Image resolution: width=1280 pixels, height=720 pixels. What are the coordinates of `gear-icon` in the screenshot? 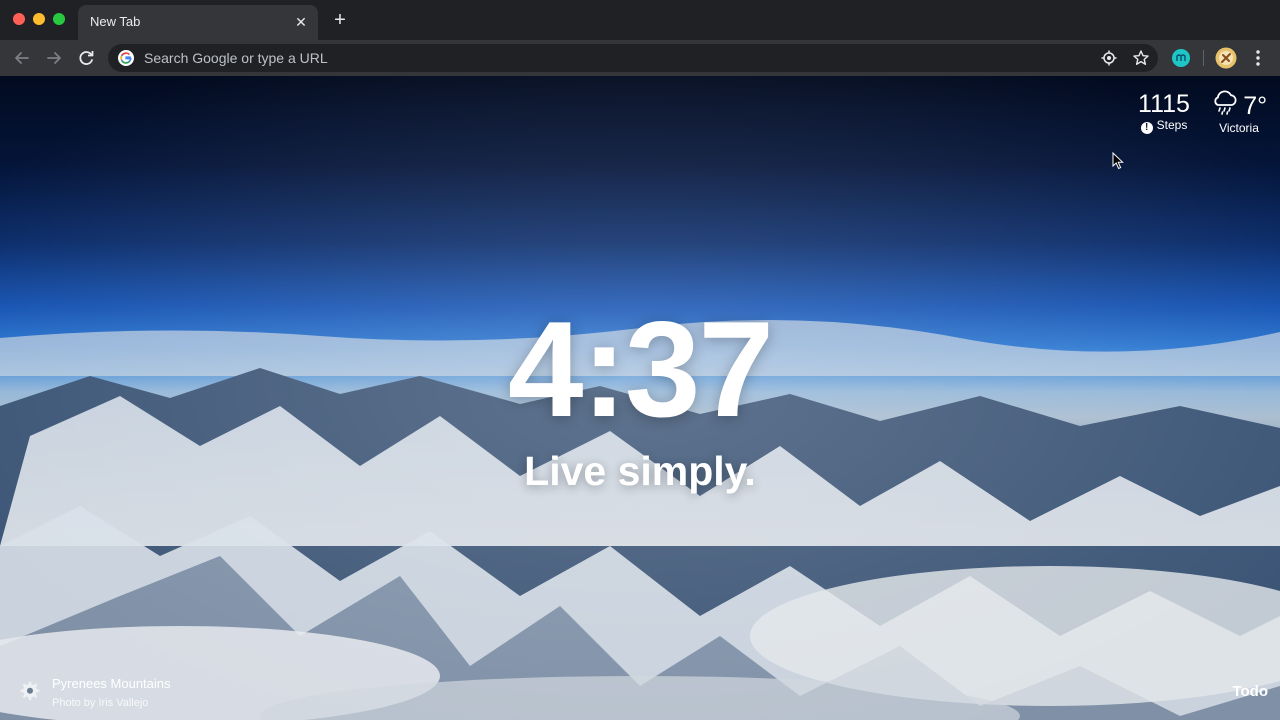 It's located at (29, 691).